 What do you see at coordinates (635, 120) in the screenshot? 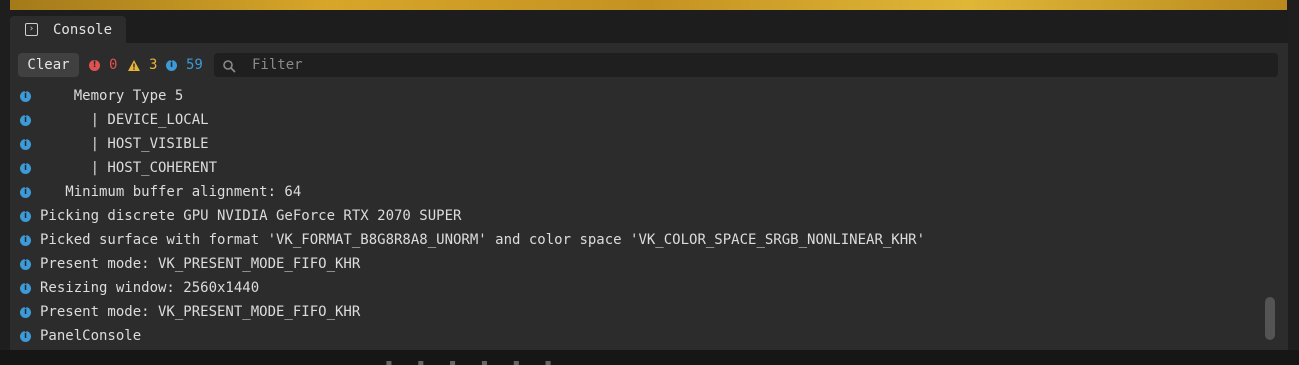
I see `log-entry: i | DEVICE_LOCAL` at bounding box center [635, 120].